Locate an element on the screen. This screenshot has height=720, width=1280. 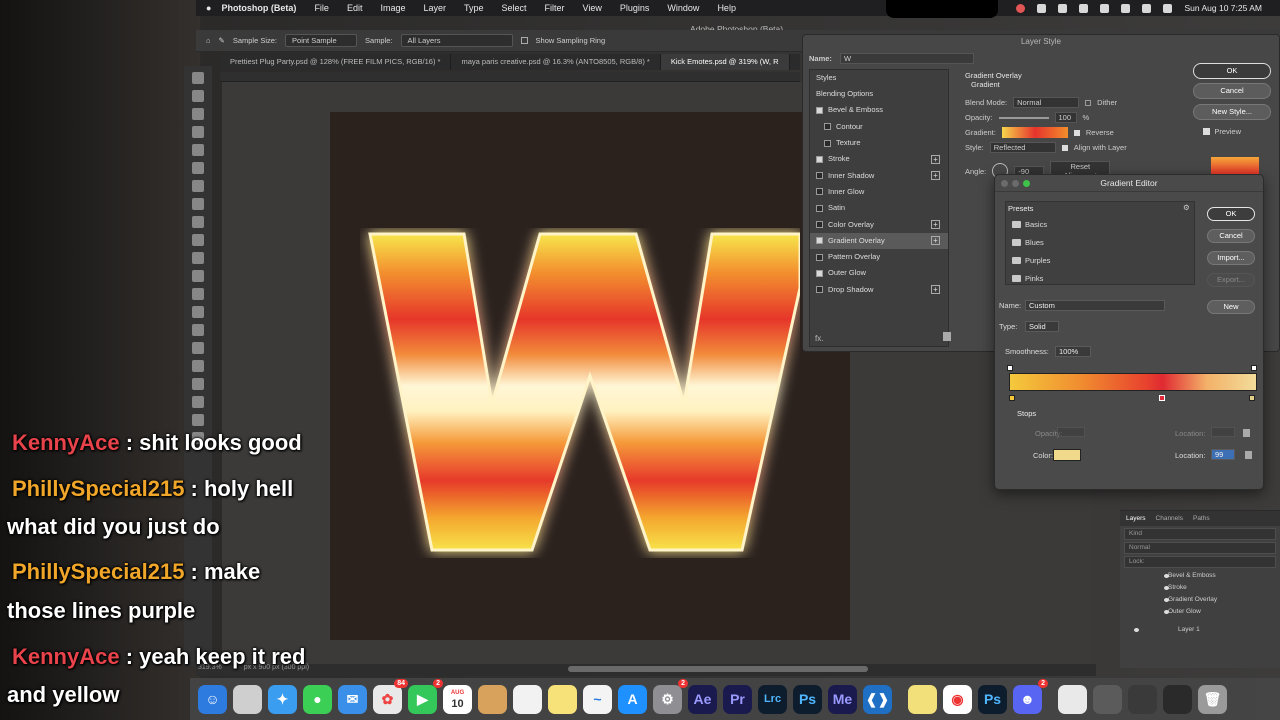
pen-tool-icon is located at coordinates (198, 348).